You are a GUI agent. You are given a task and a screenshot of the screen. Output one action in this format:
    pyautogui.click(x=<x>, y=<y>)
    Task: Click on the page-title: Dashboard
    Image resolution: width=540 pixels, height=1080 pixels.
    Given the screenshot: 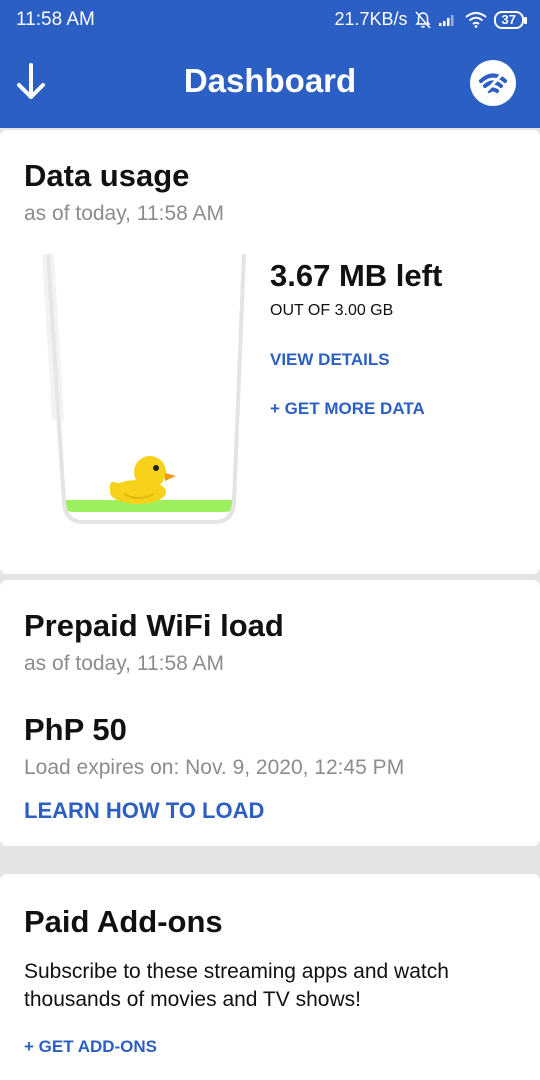 What is the action you would take?
    pyautogui.click(x=270, y=80)
    